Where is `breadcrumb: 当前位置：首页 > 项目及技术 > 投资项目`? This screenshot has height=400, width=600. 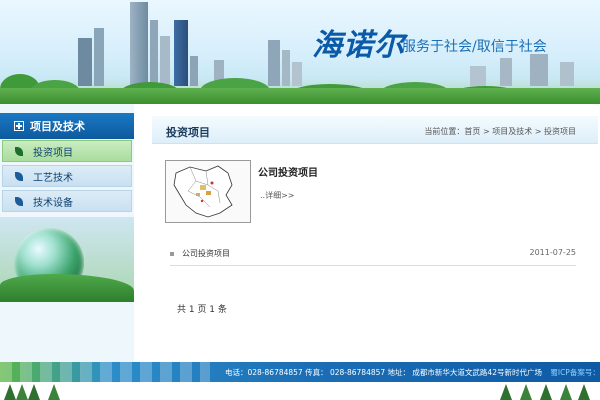 breadcrumb: 当前位置：首页 > 项目及技术 > 投资项目 is located at coordinates (500, 131).